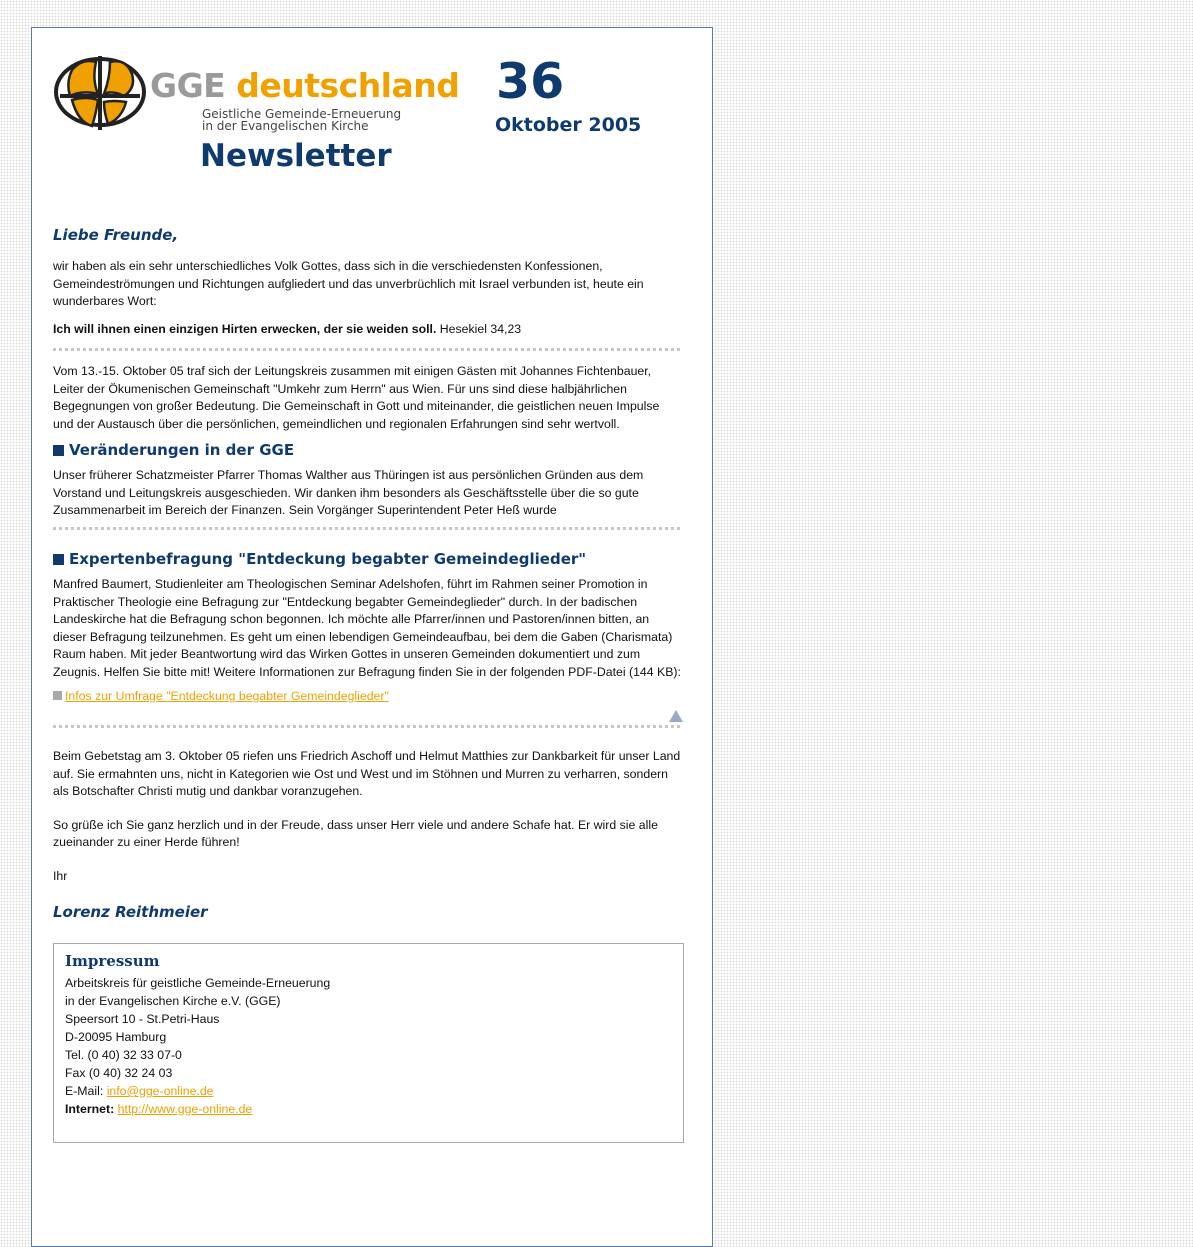 This screenshot has height=1247, width=1193. I want to click on gge-logo-icon, so click(100, 93).